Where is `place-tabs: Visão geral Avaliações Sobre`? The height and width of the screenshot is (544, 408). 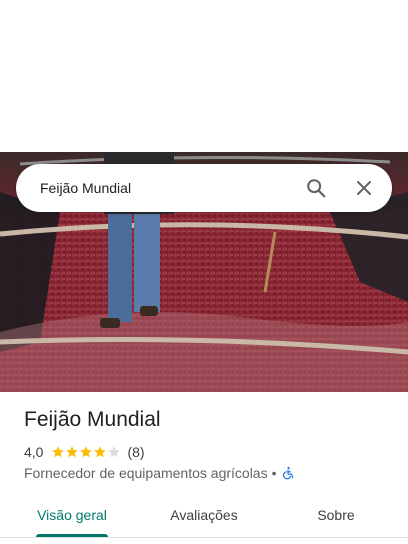 place-tabs: Visão geral Avaliações Sobre is located at coordinates (204, 515).